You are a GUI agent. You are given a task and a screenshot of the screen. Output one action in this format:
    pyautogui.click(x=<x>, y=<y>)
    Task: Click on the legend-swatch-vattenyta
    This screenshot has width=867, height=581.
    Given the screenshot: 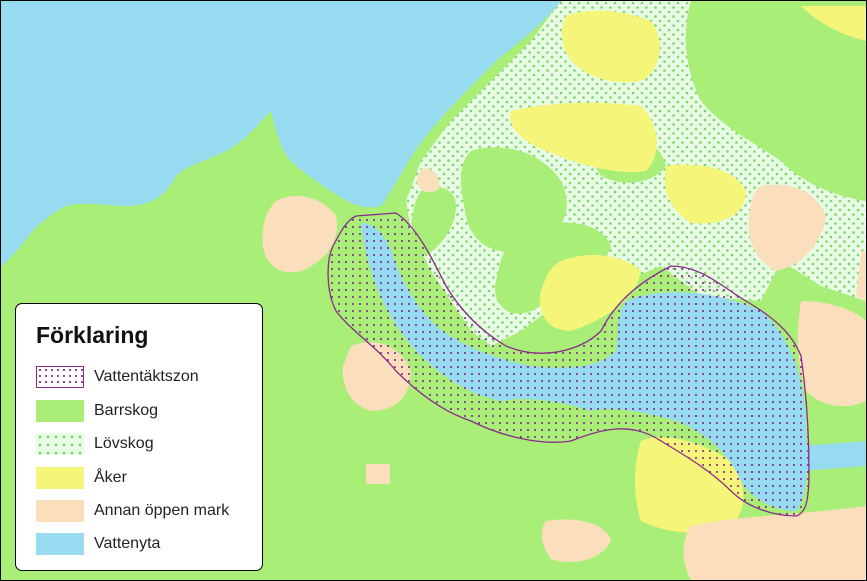 What is the action you would take?
    pyautogui.click(x=60, y=544)
    